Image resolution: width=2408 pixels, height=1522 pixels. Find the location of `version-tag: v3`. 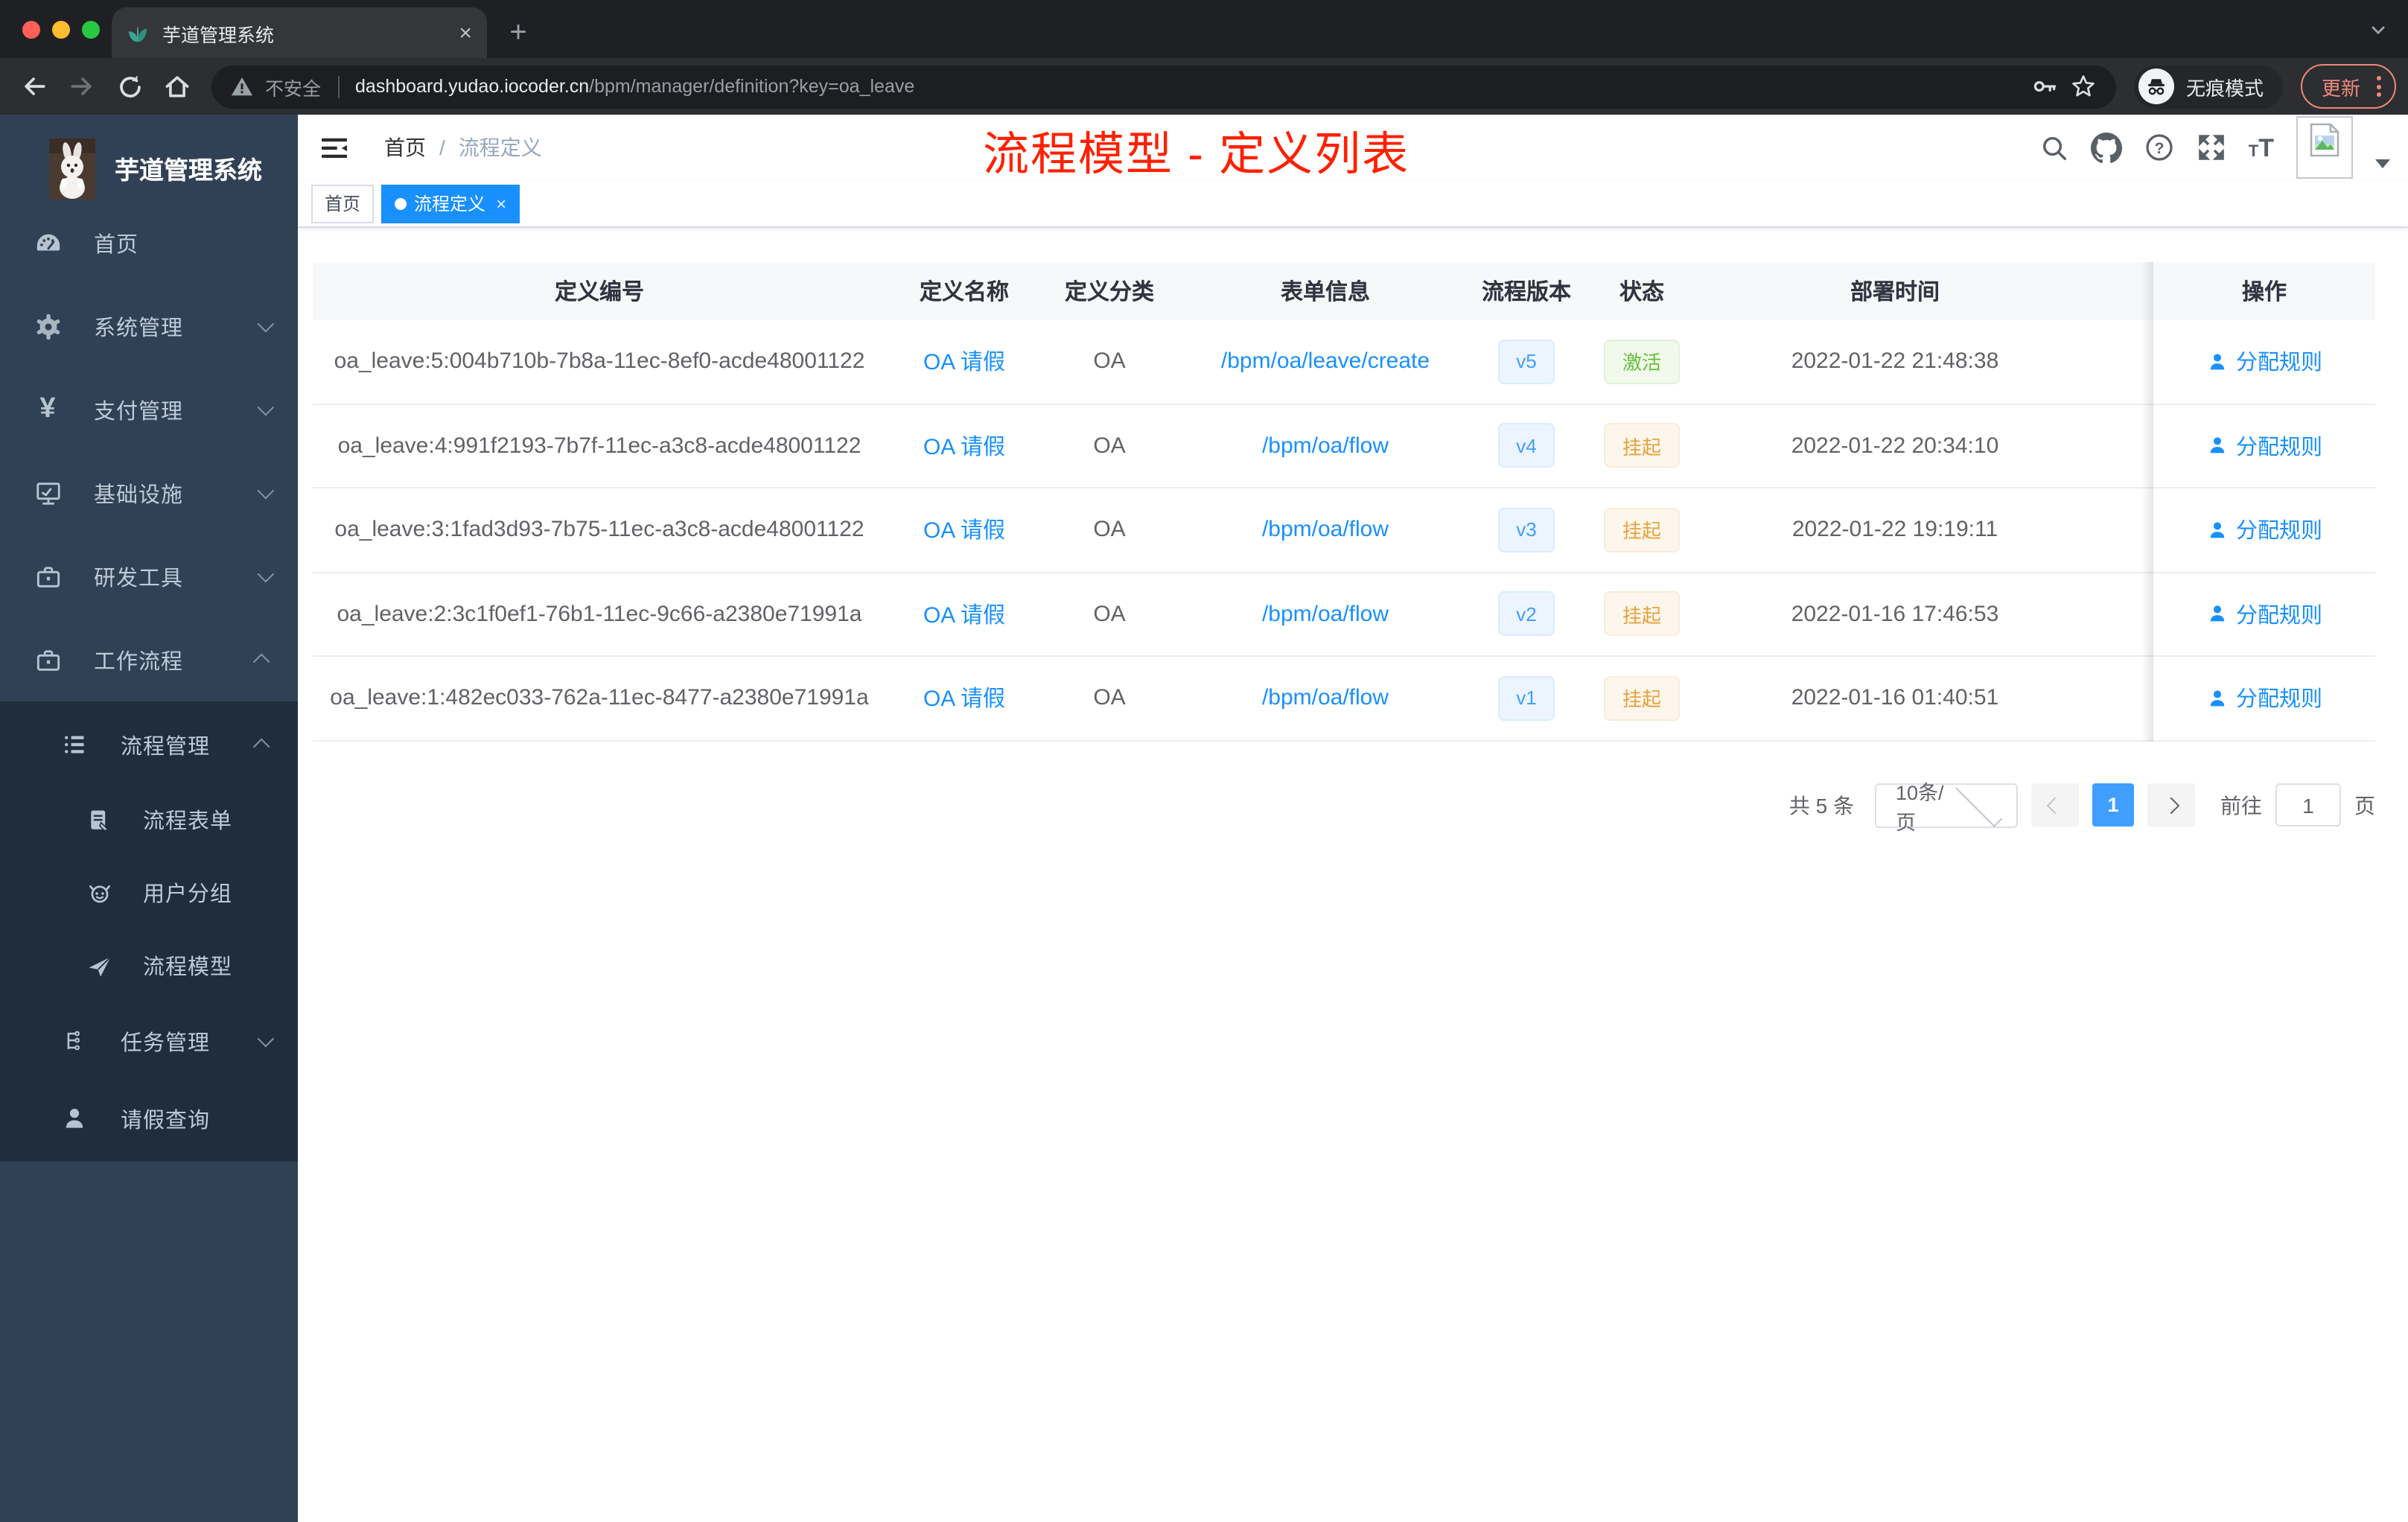

version-tag: v3 is located at coordinates (1526, 530).